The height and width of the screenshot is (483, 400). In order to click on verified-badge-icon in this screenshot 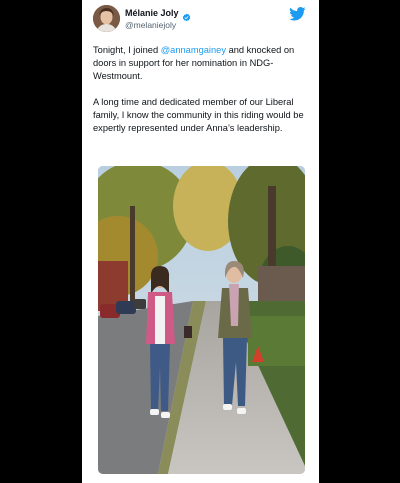, I will do `click(186, 15)`.